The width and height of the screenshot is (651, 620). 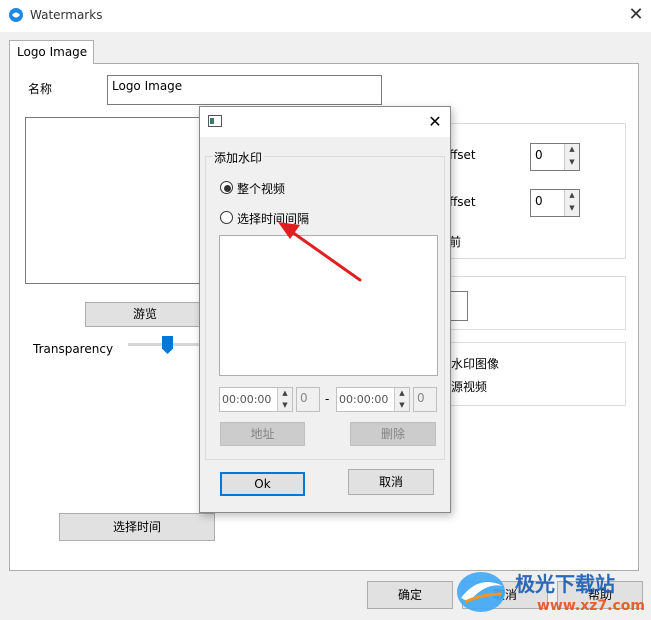 I want to click on y-offset-value: 0, so click(x=539, y=201).